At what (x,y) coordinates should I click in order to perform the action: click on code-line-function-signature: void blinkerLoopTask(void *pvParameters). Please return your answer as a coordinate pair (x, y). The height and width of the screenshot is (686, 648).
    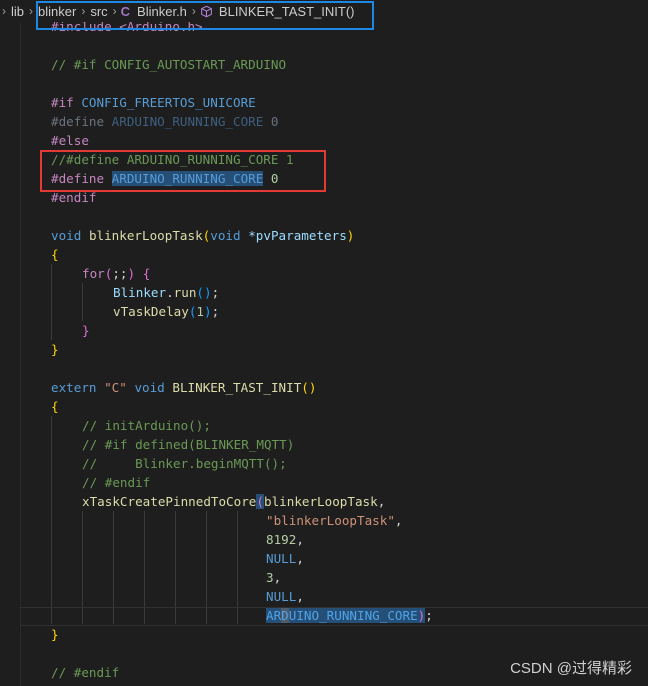
    Looking at the image, I should click on (203, 235).